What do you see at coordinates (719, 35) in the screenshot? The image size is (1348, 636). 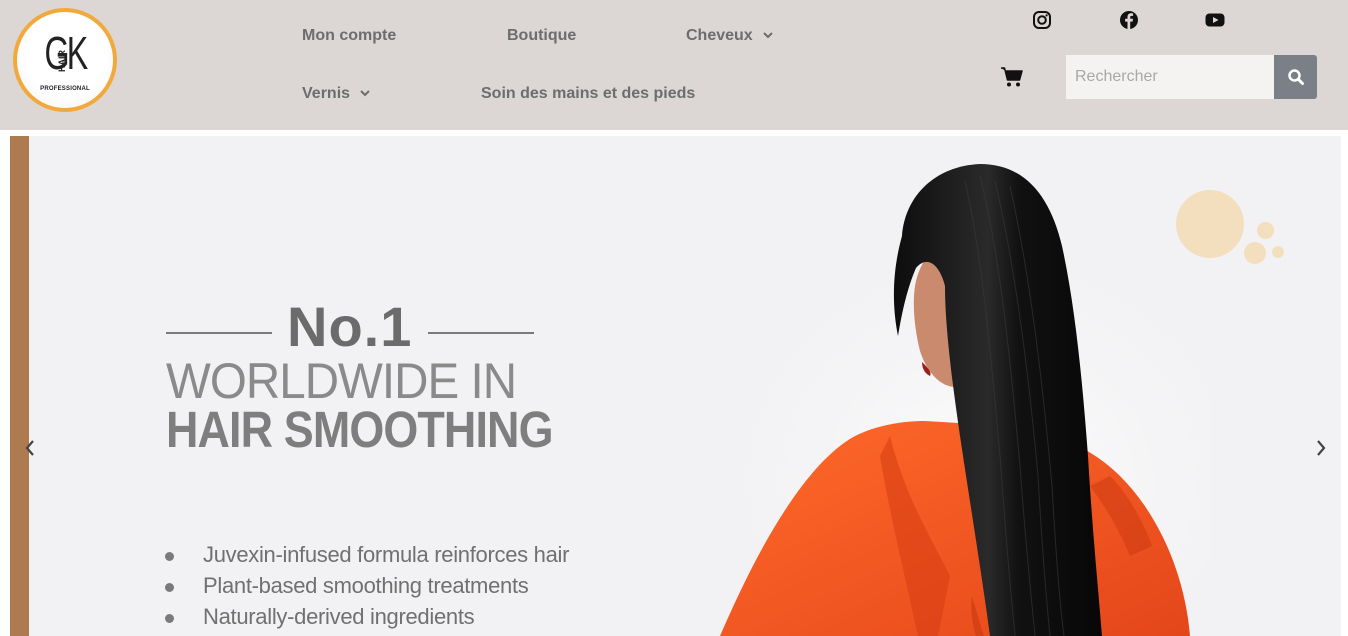 I see `nav-label: Cheveux` at bounding box center [719, 35].